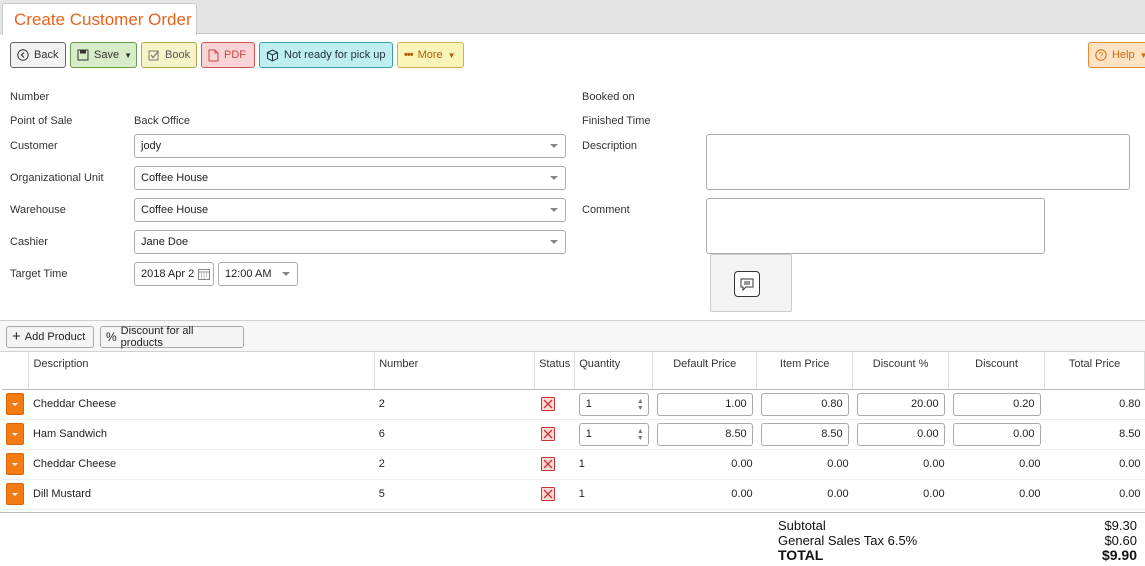 This screenshot has height=566, width=1145. What do you see at coordinates (103, 55) in the screenshot?
I see `save-button: Save ▼` at bounding box center [103, 55].